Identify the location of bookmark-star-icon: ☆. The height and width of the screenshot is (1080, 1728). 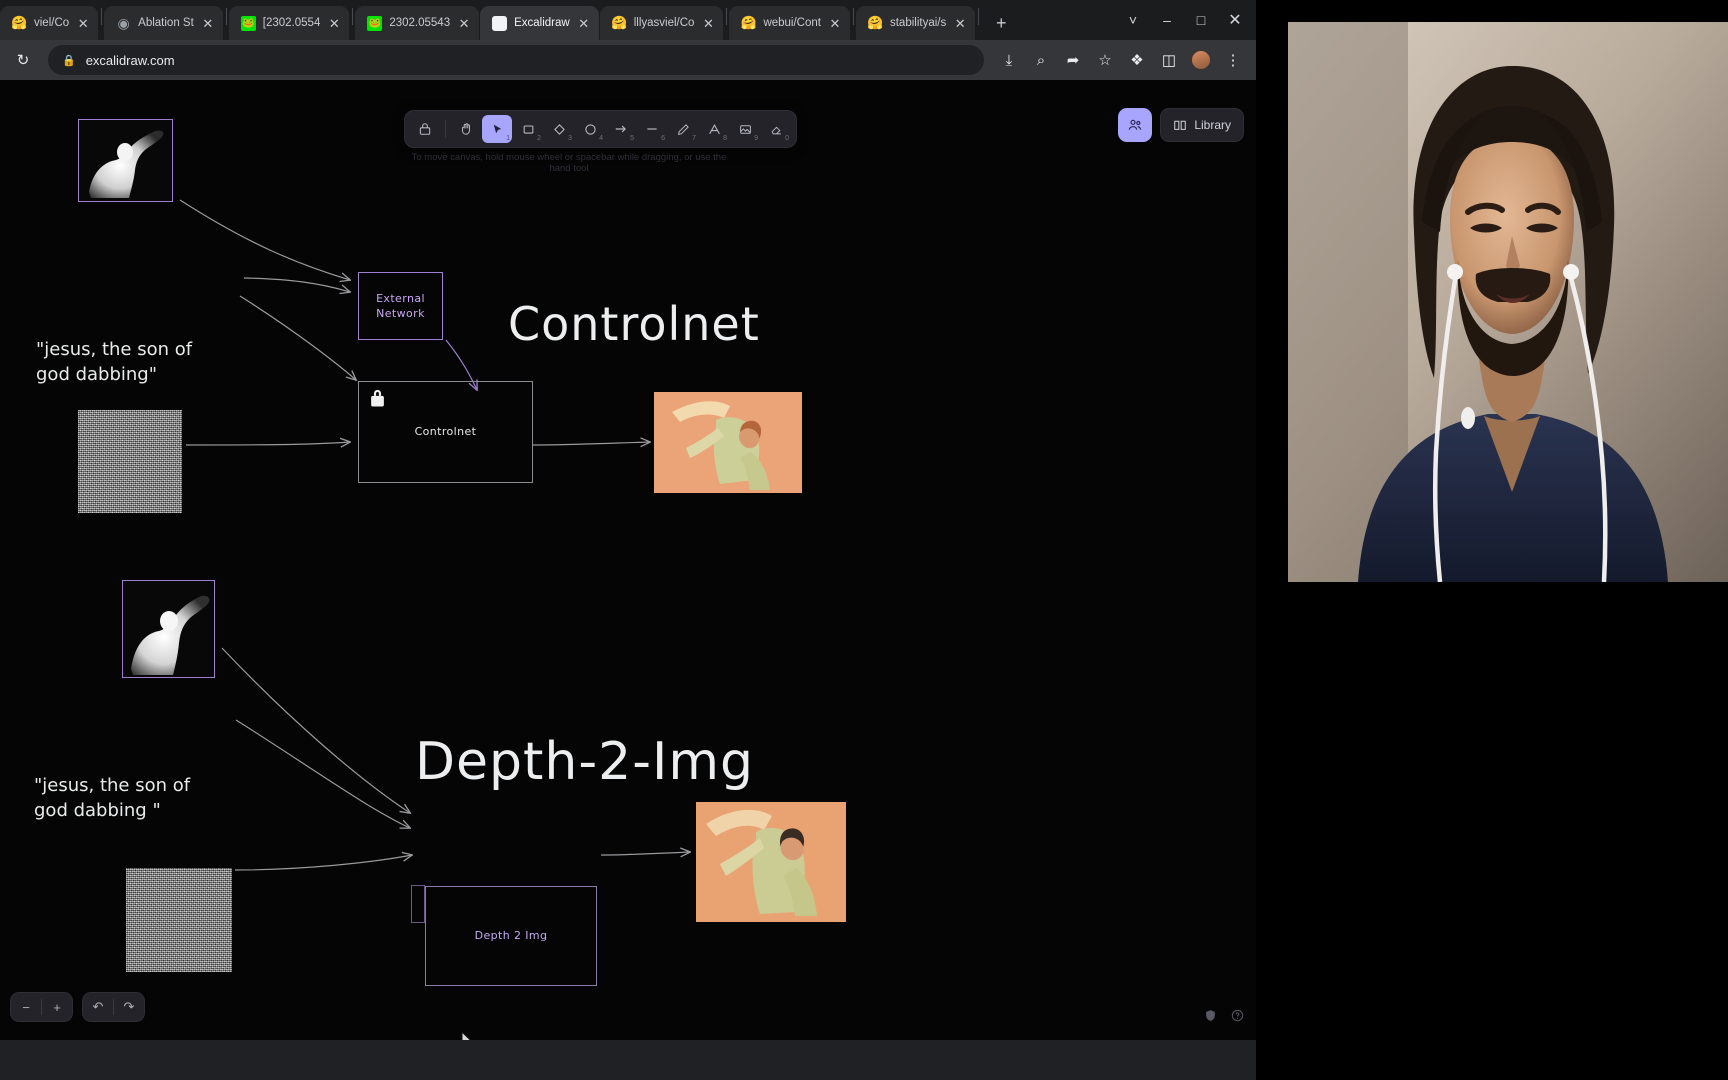
(1105, 60).